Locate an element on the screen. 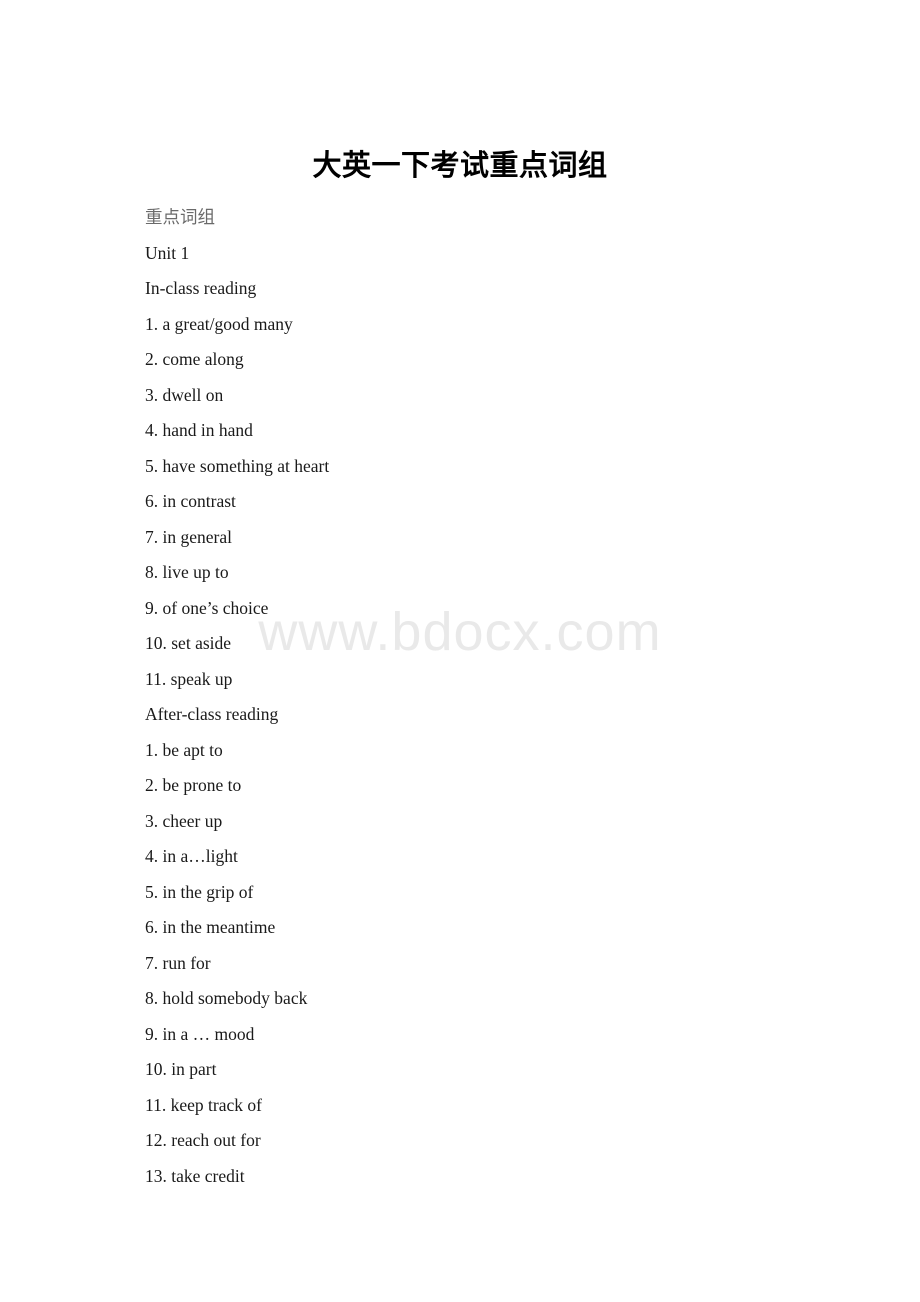 The width and height of the screenshot is (920, 1302). text-line: 重点词组 is located at coordinates (180, 217).